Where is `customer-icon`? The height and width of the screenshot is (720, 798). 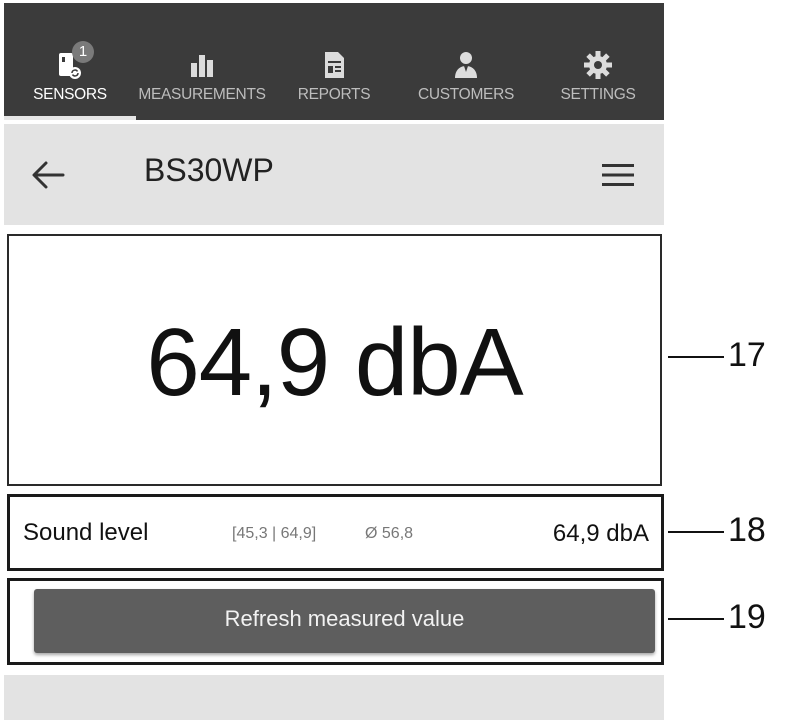
customer-icon is located at coordinates (466, 65).